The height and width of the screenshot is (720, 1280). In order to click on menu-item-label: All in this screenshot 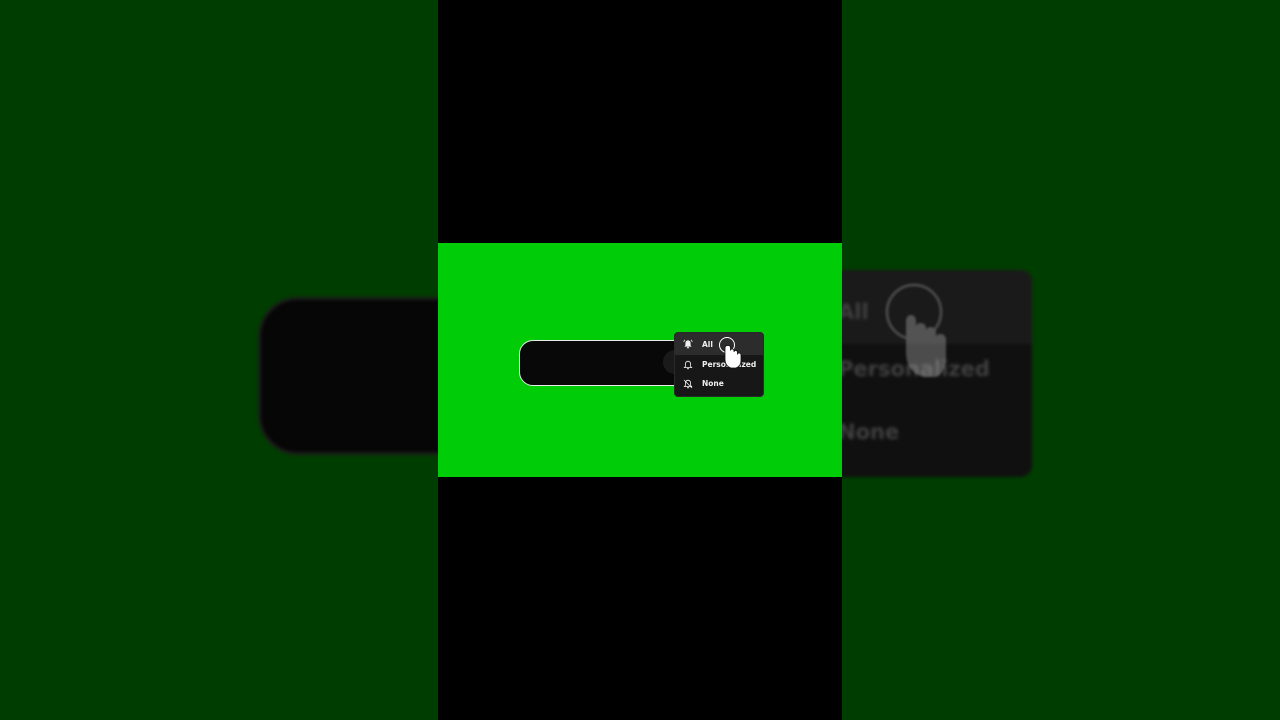, I will do `click(707, 344)`.